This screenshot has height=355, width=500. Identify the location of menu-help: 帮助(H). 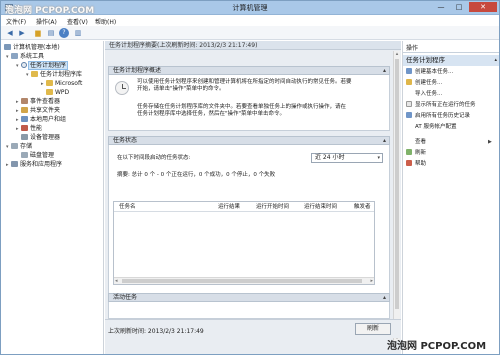
(105, 21).